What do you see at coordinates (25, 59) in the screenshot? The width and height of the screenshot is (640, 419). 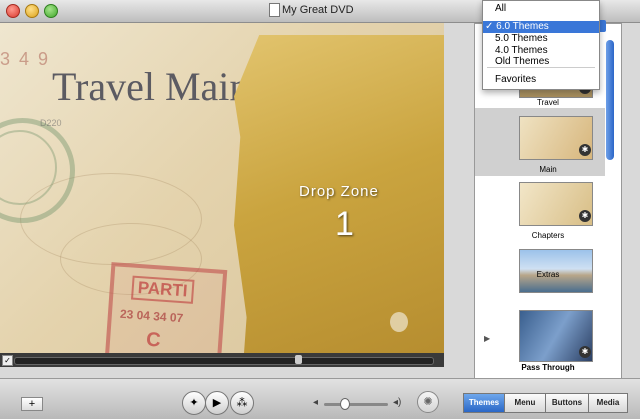 I see `stamp-numbers: 3 4 9` at bounding box center [25, 59].